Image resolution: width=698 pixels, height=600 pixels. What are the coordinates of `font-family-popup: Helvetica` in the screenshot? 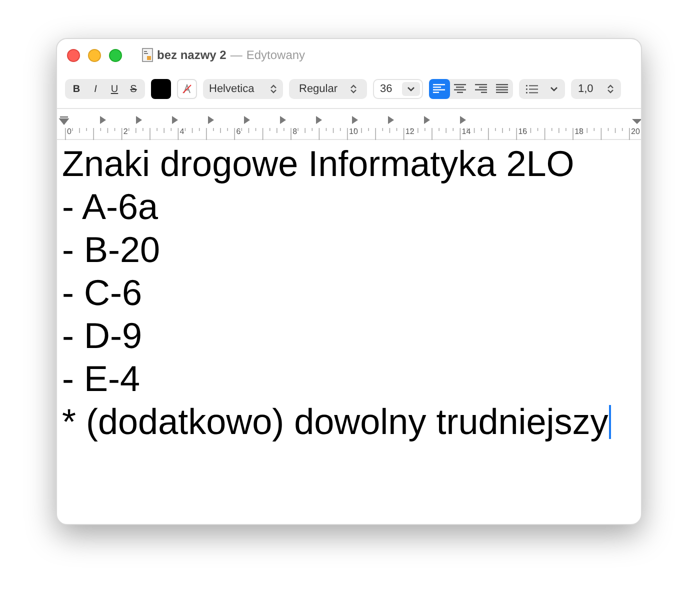 It's located at (243, 89).